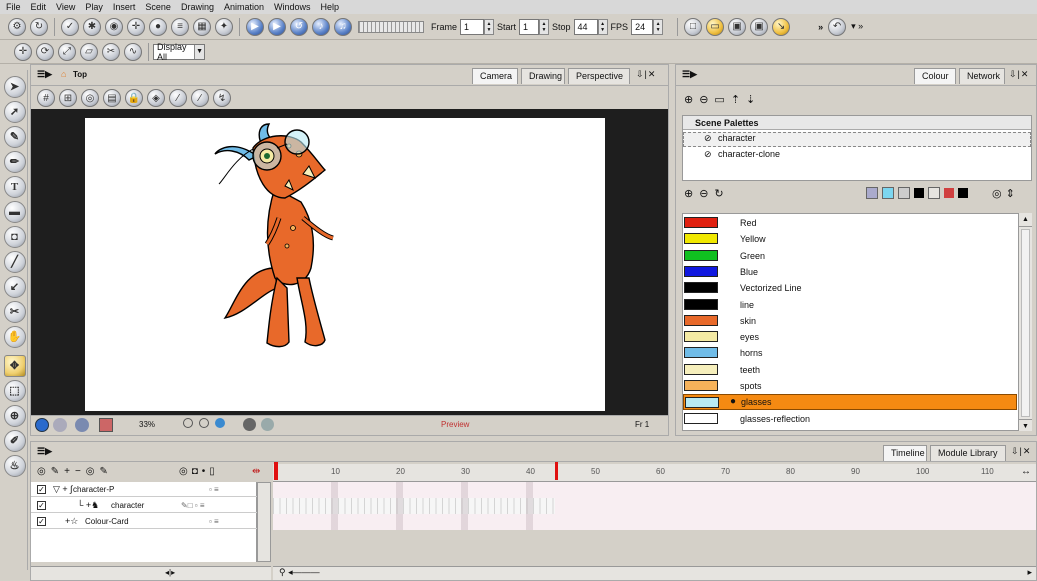 This screenshot has width=1037, height=581. What do you see at coordinates (202, 26) in the screenshot?
I see `grid-icon: ▦` at bounding box center [202, 26].